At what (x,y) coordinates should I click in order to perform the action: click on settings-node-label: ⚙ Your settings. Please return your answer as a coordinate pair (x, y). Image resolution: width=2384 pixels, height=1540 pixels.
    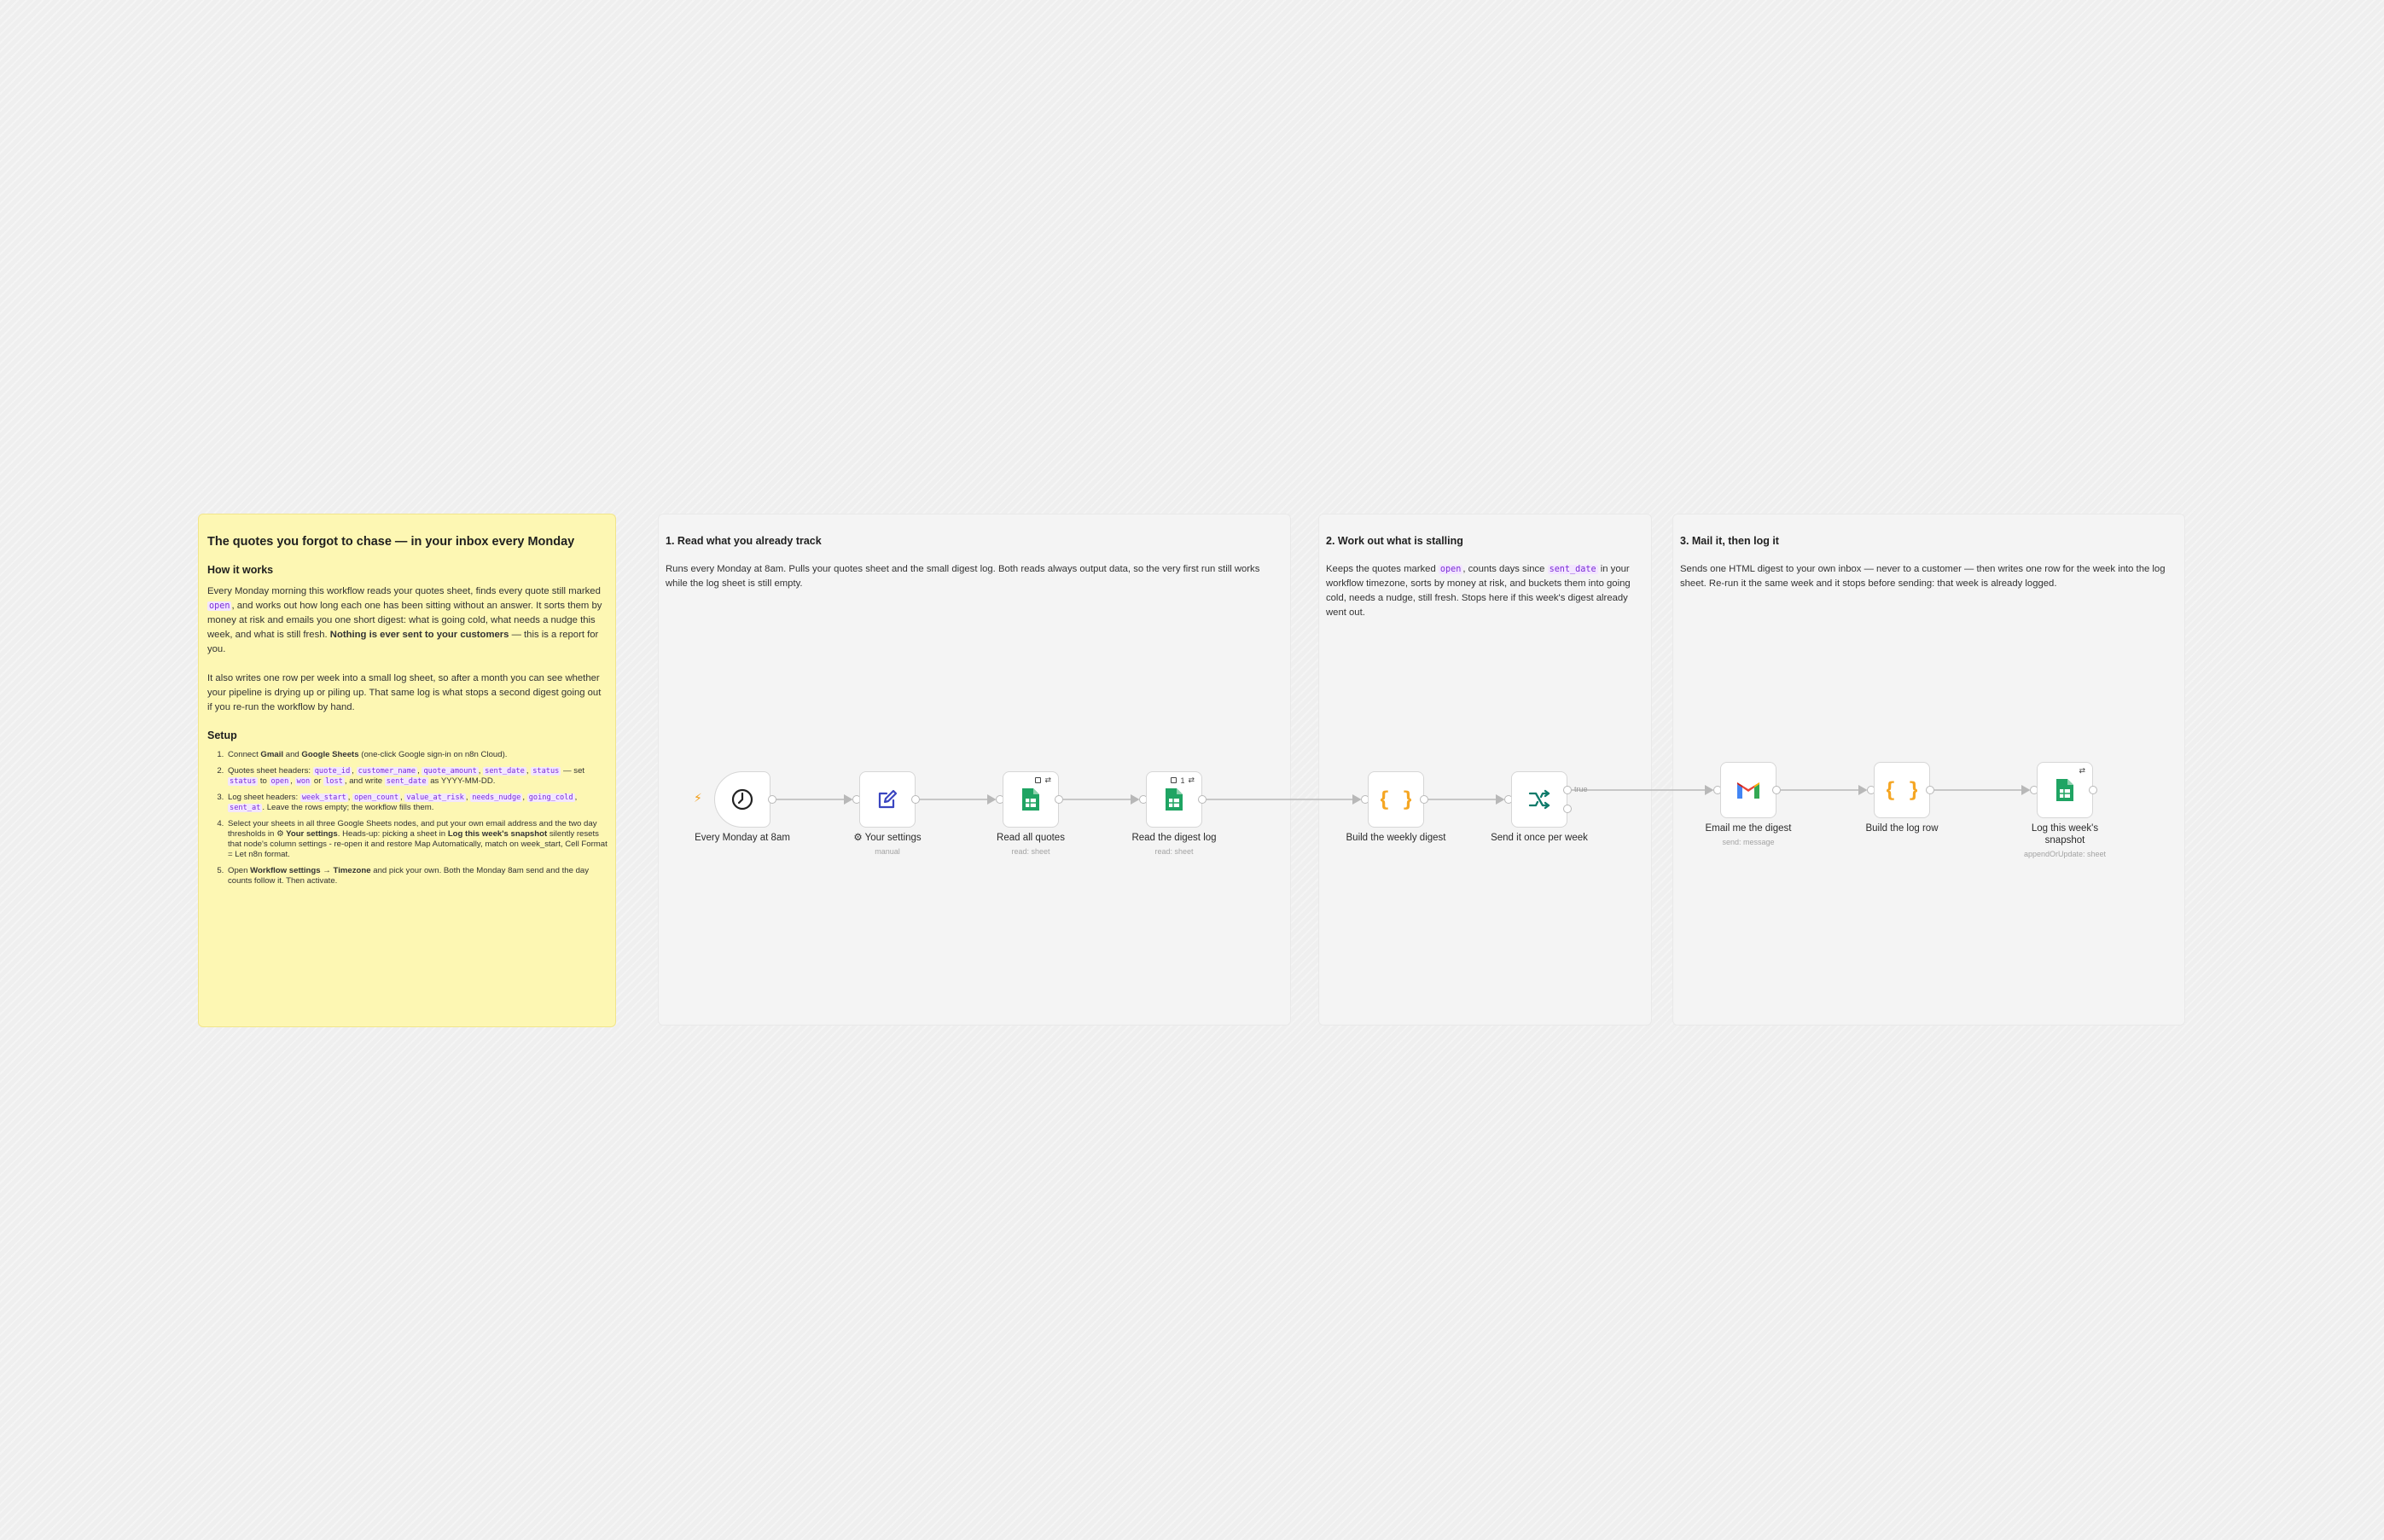
    Looking at the image, I should click on (887, 838).